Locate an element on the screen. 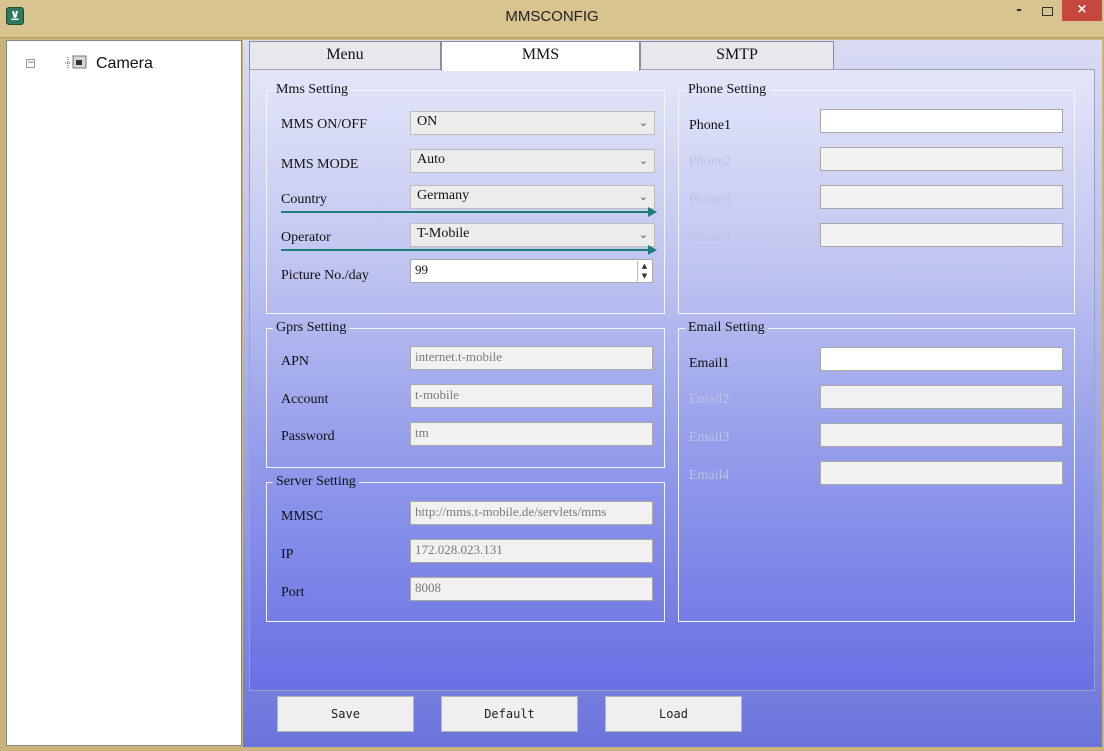  email2-label: Email2 is located at coordinates (709, 399).